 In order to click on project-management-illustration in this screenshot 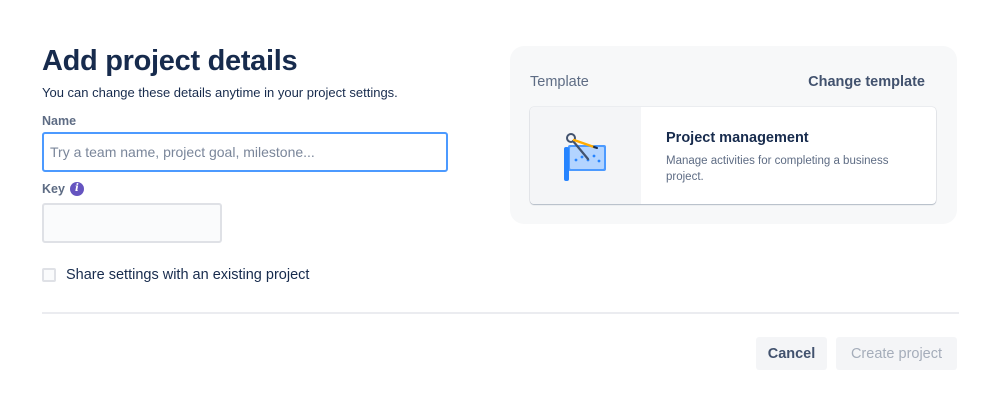, I will do `click(585, 155)`.